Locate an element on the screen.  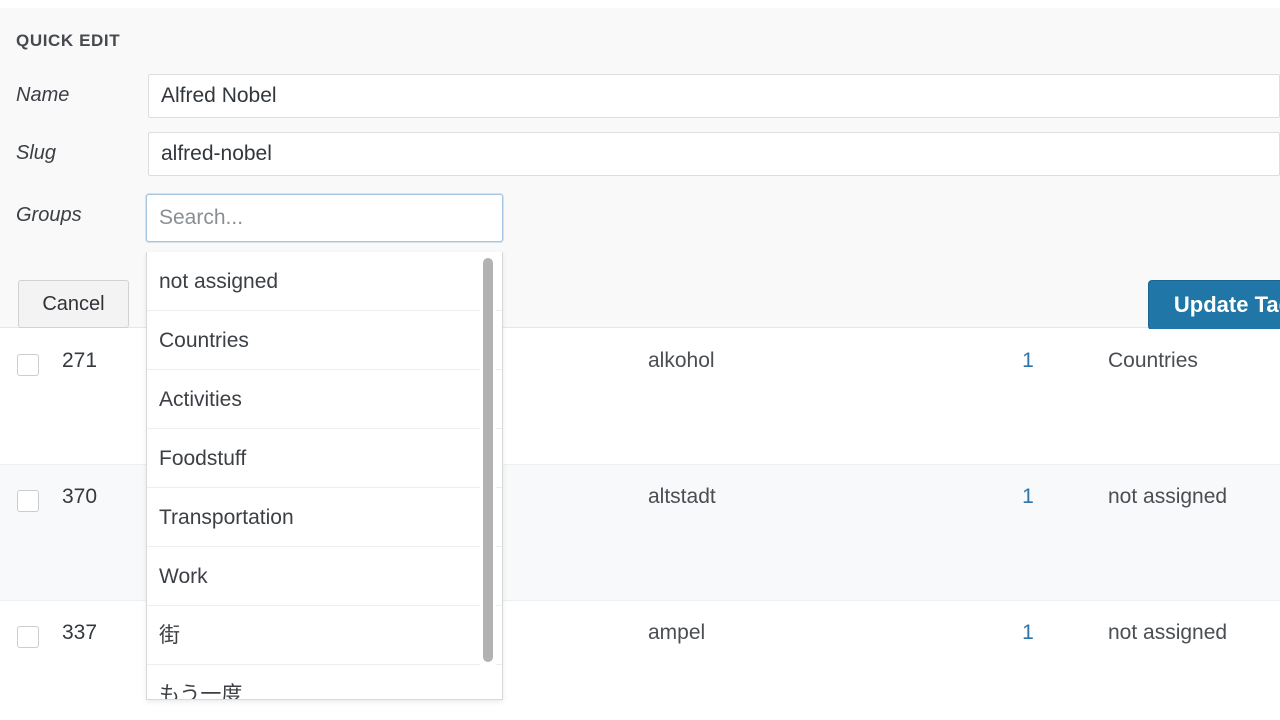
update-tag-button: Update Tag is located at coordinates (1214, 305).